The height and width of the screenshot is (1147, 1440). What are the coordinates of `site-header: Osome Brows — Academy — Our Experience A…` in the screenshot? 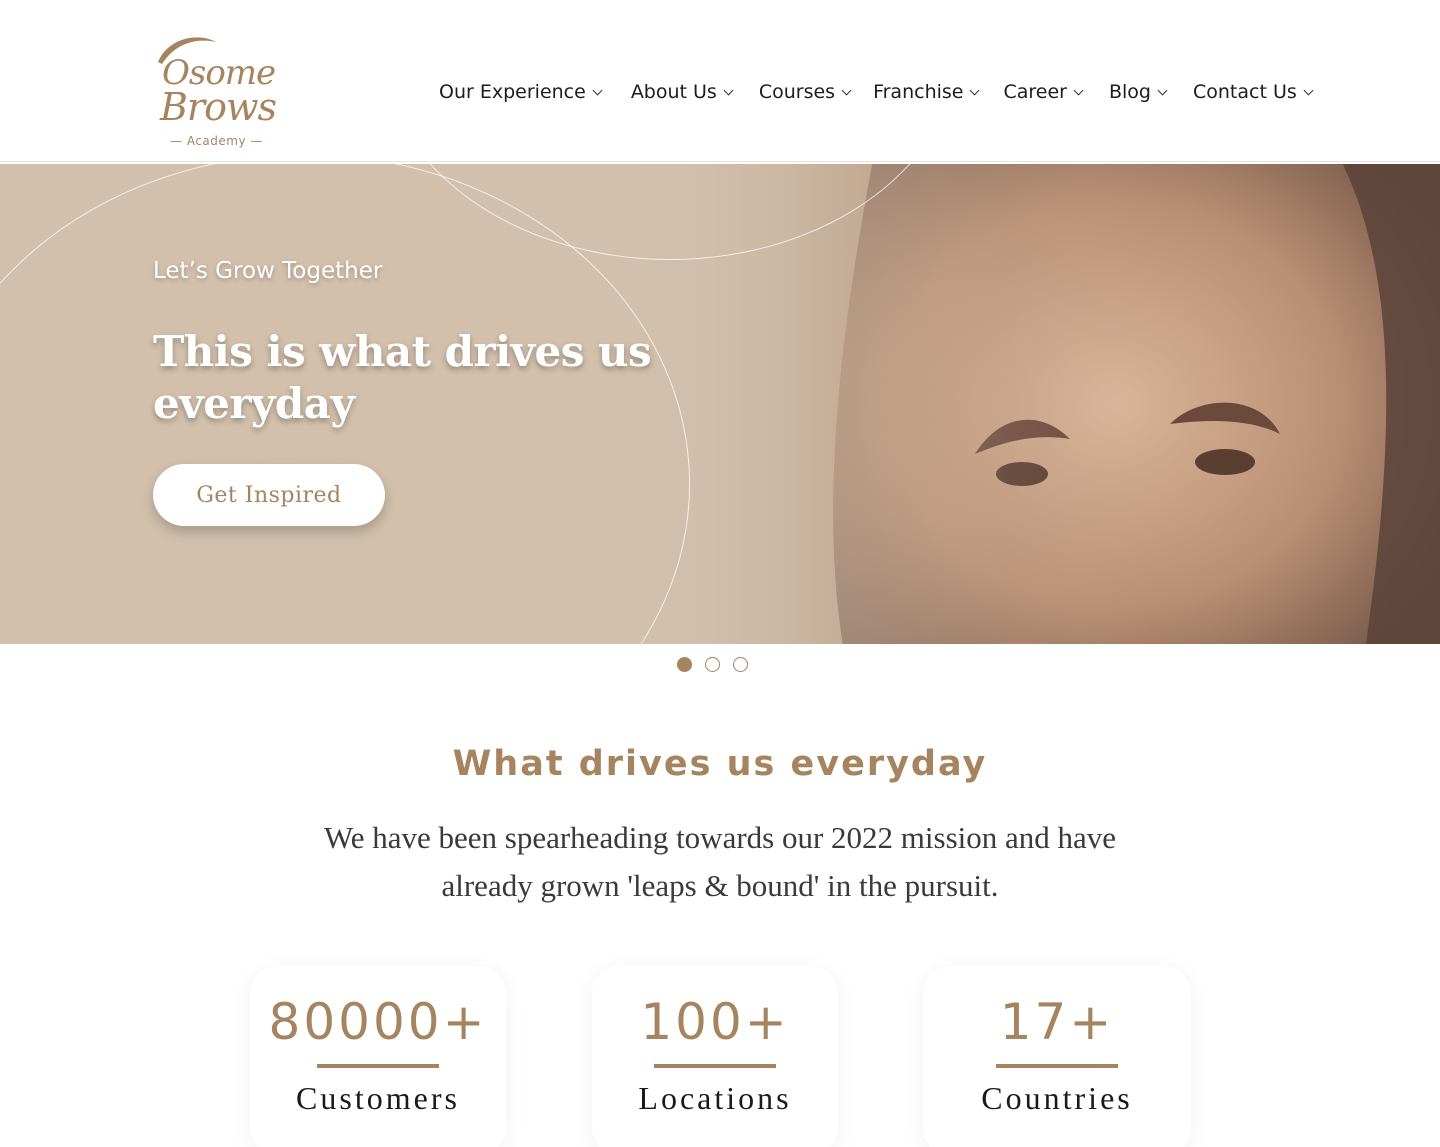 It's located at (720, 81).